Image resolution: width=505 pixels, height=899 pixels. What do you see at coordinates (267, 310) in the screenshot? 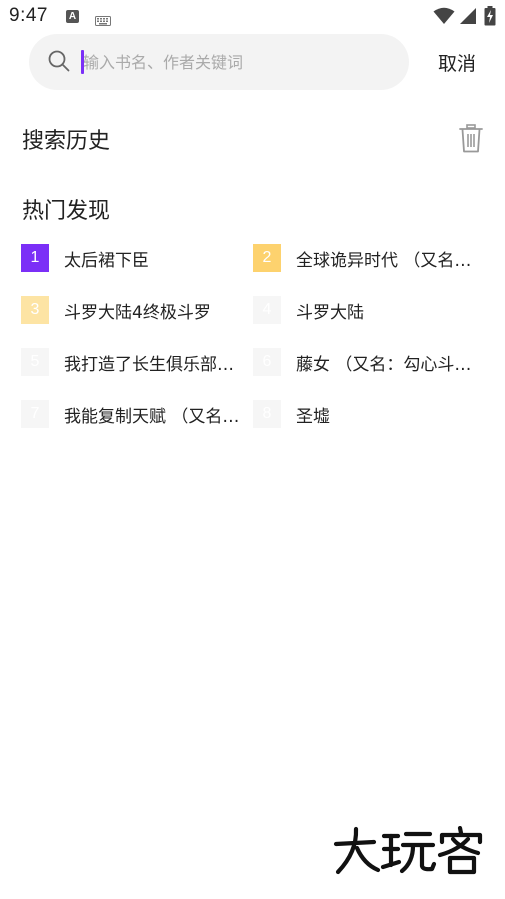
I see `rank-badge: 4` at bounding box center [267, 310].